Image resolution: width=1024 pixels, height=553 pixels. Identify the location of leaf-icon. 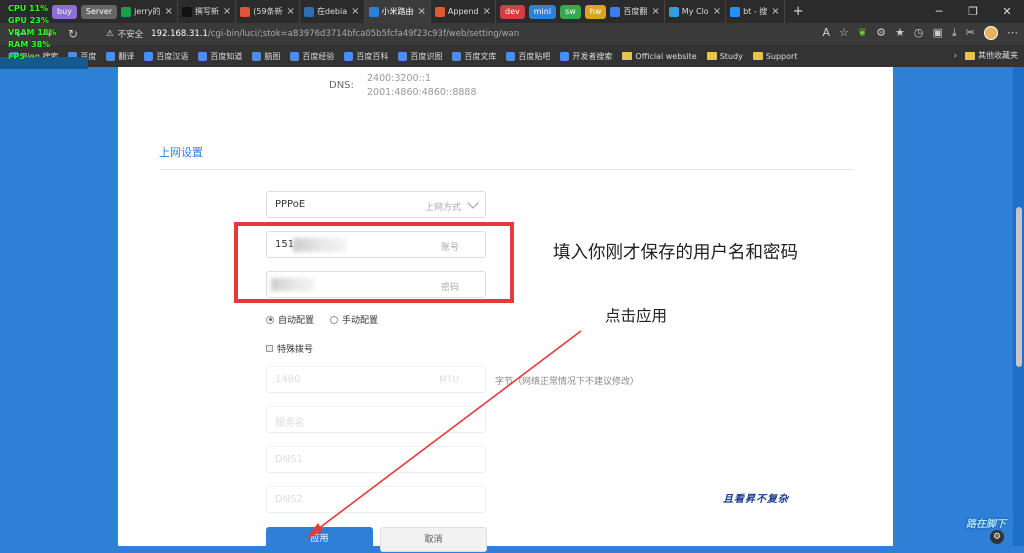
(126, 11).